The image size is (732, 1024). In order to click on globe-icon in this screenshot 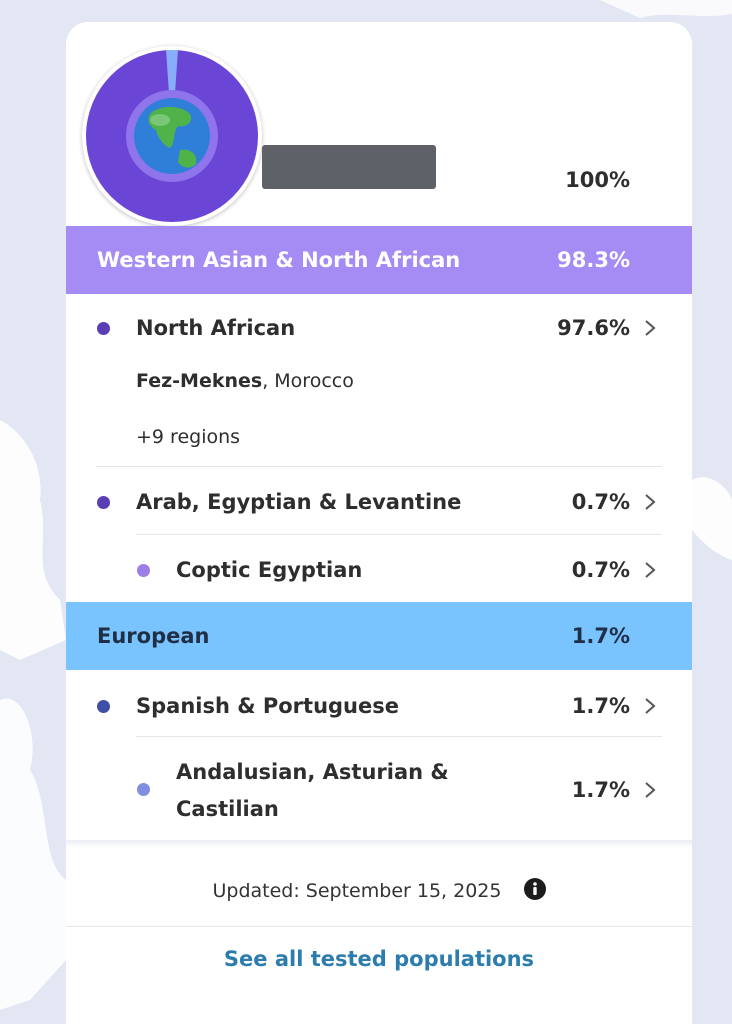, I will do `click(172, 136)`.